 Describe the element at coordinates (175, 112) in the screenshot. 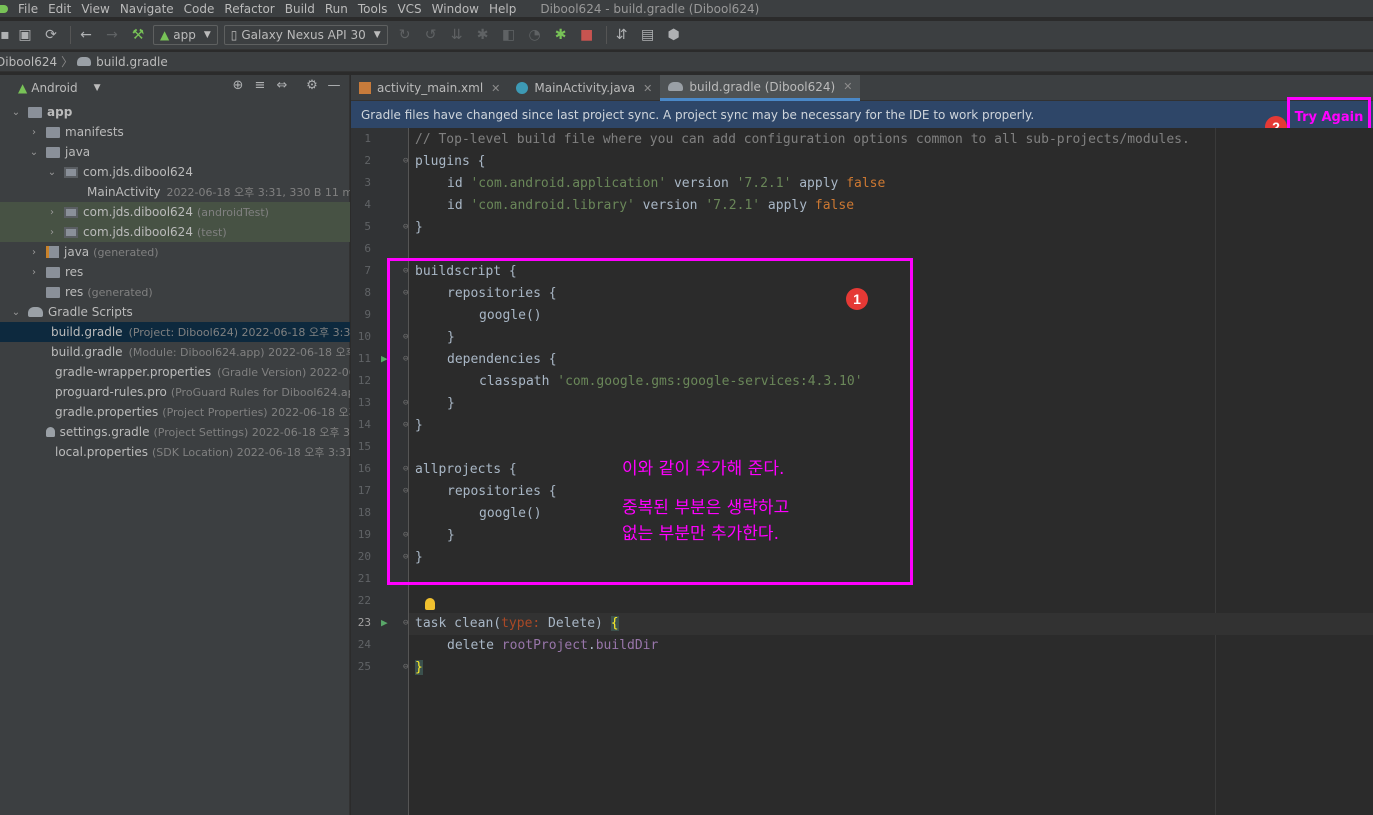

I see `tree-item-app: ⌄ app` at that location.